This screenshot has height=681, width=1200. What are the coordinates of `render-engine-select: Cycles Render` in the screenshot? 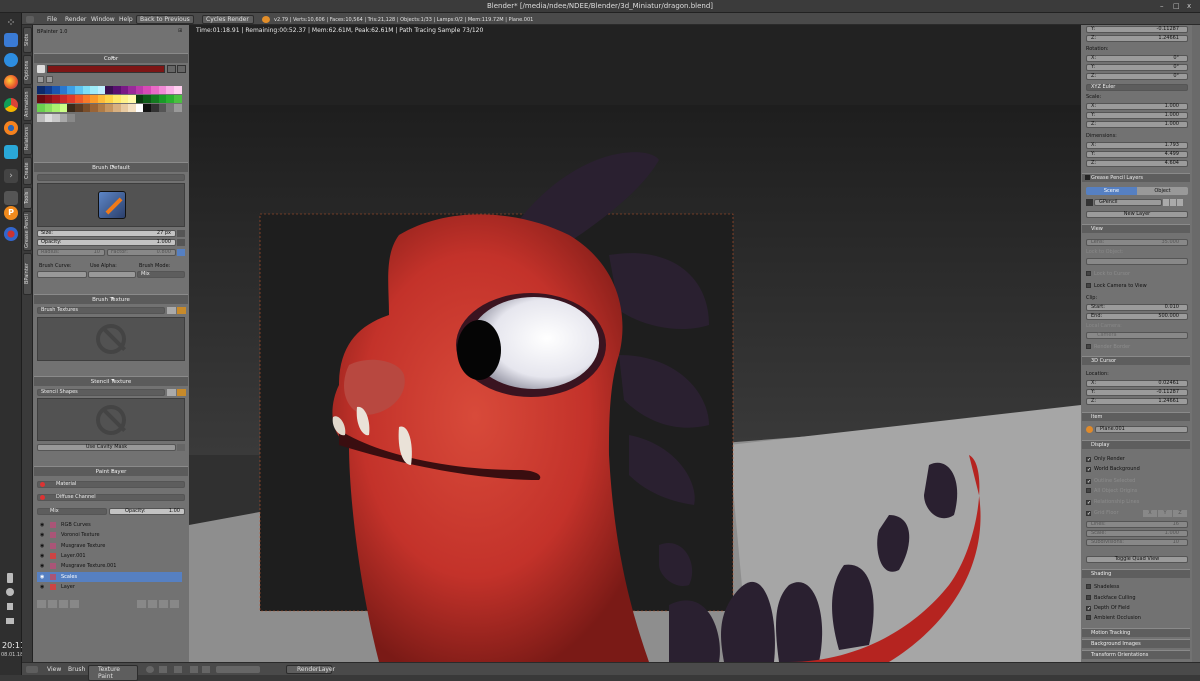 It's located at (228, 19).